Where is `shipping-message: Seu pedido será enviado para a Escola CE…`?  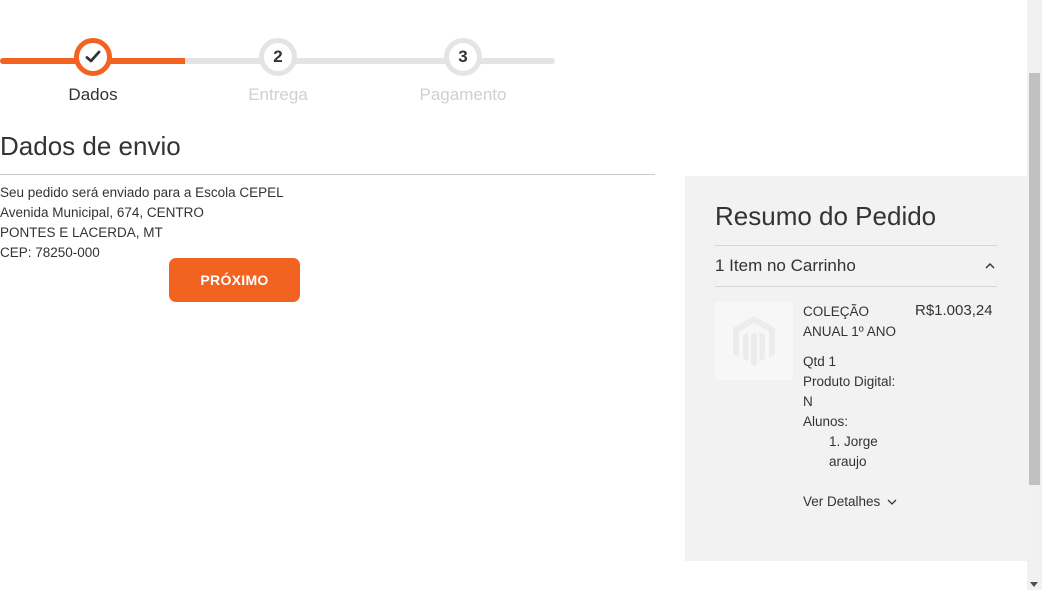
shipping-message: Seu pedido será enviado para a Escola CE… is located at coordinates (142, 192).